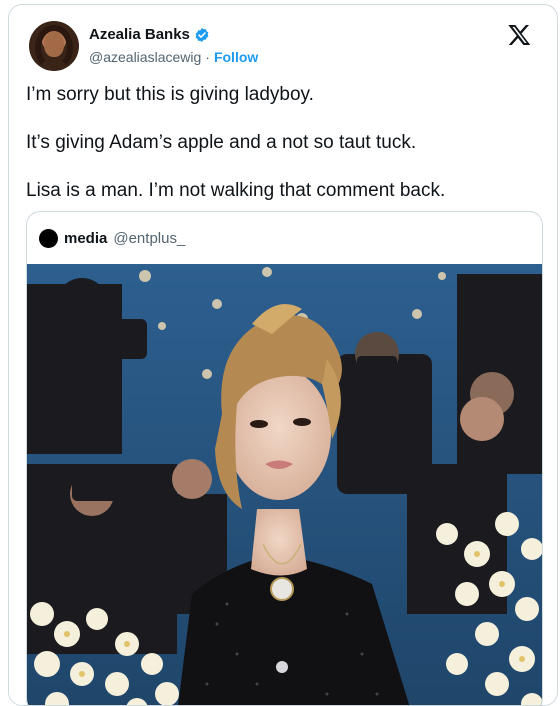 The width and height of the screenshot is (560, 706). I want to click on x-logo-icon, so click(519, 35).